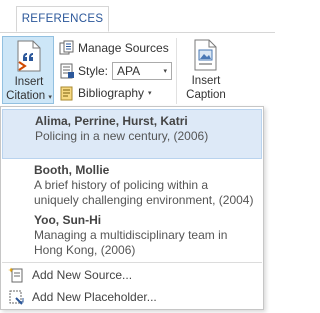 This screenshot has width=320, height=313. Describe the element at coordinates (176, 71) in the screenshot. I see `group-divider` at that location.